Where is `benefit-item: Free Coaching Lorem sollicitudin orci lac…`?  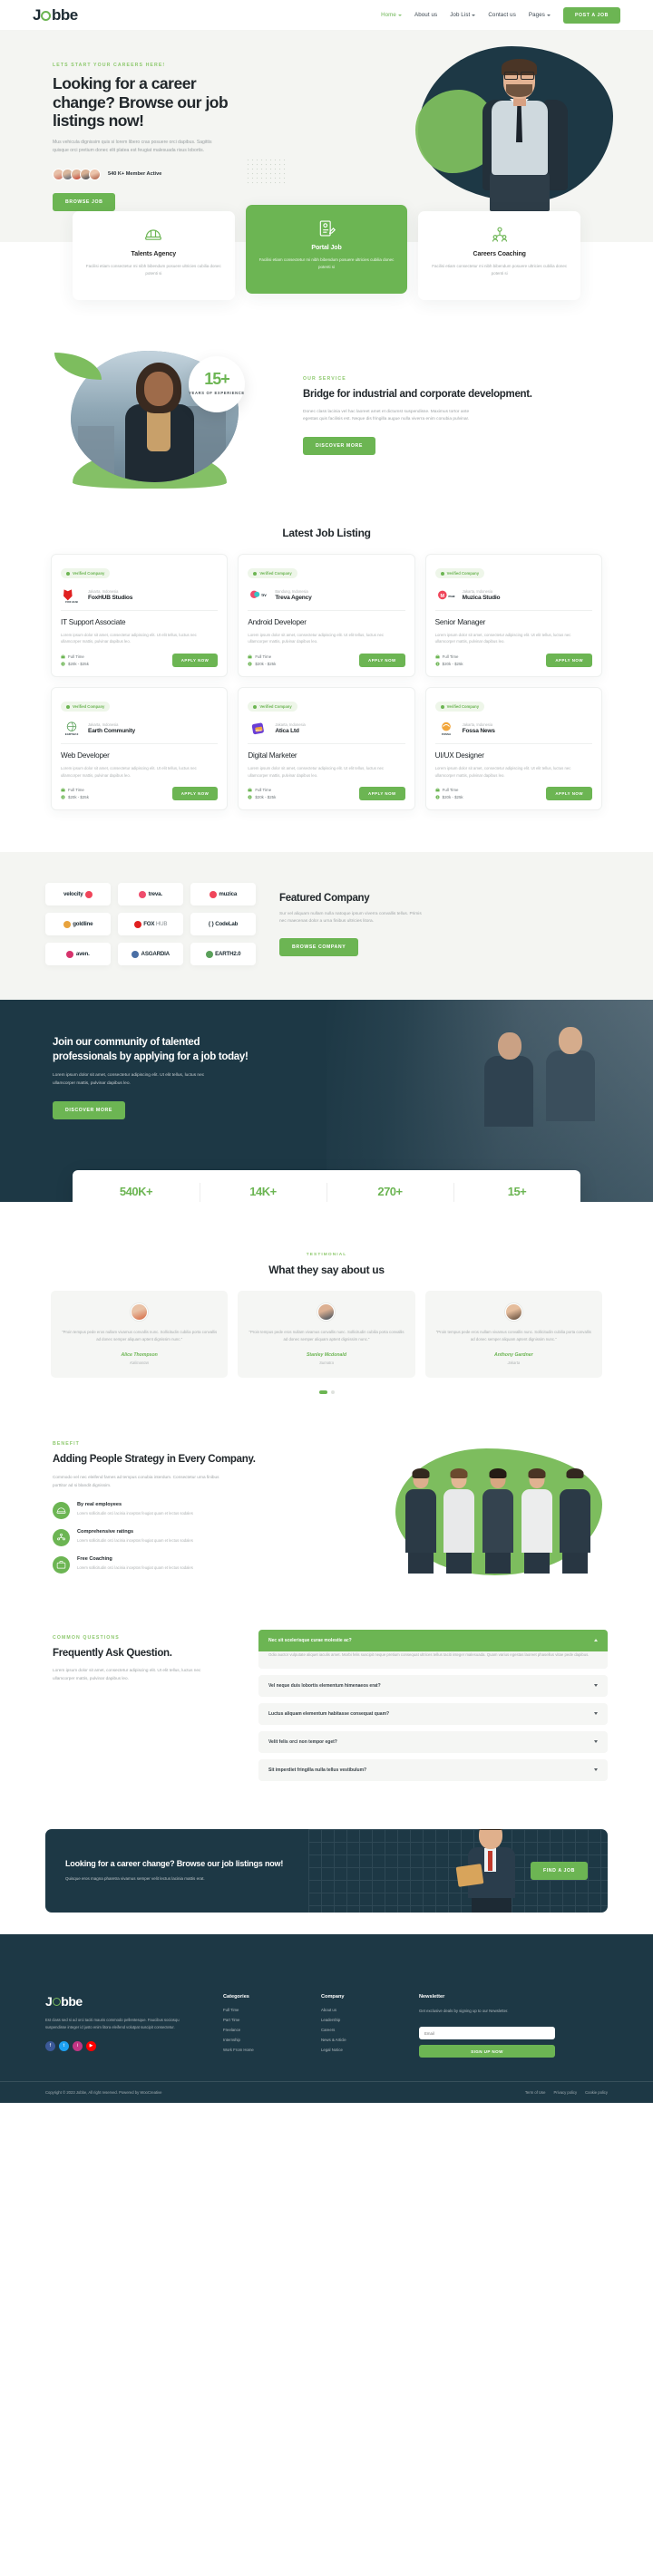
benefit-item: Free Coaching Lorem sollicitudin orci lac… is located at coordinates (162, 1564).